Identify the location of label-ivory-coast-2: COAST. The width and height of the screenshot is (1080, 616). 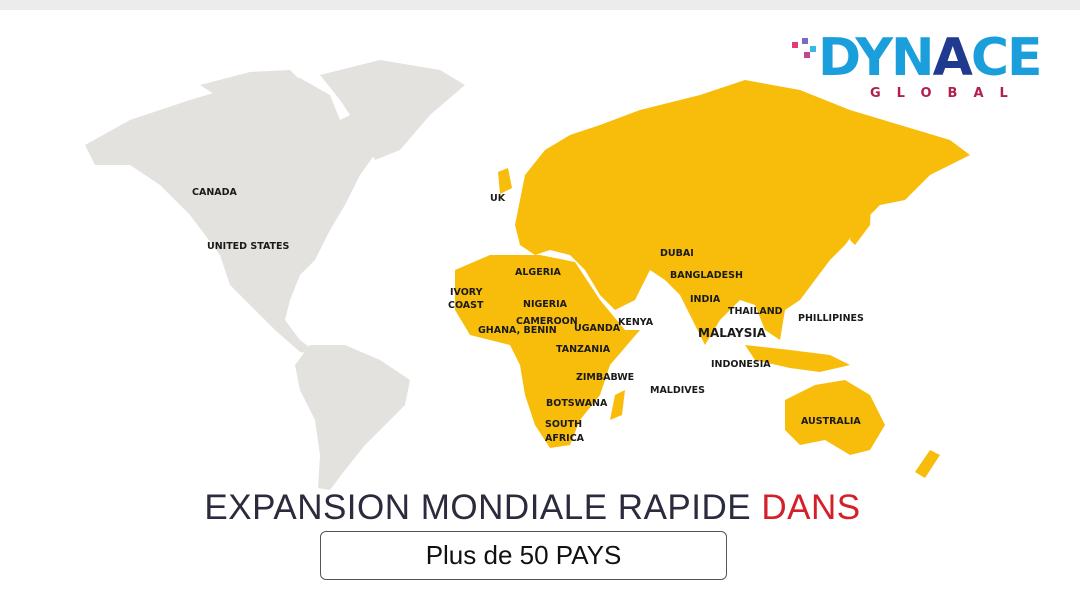
(466, 305).